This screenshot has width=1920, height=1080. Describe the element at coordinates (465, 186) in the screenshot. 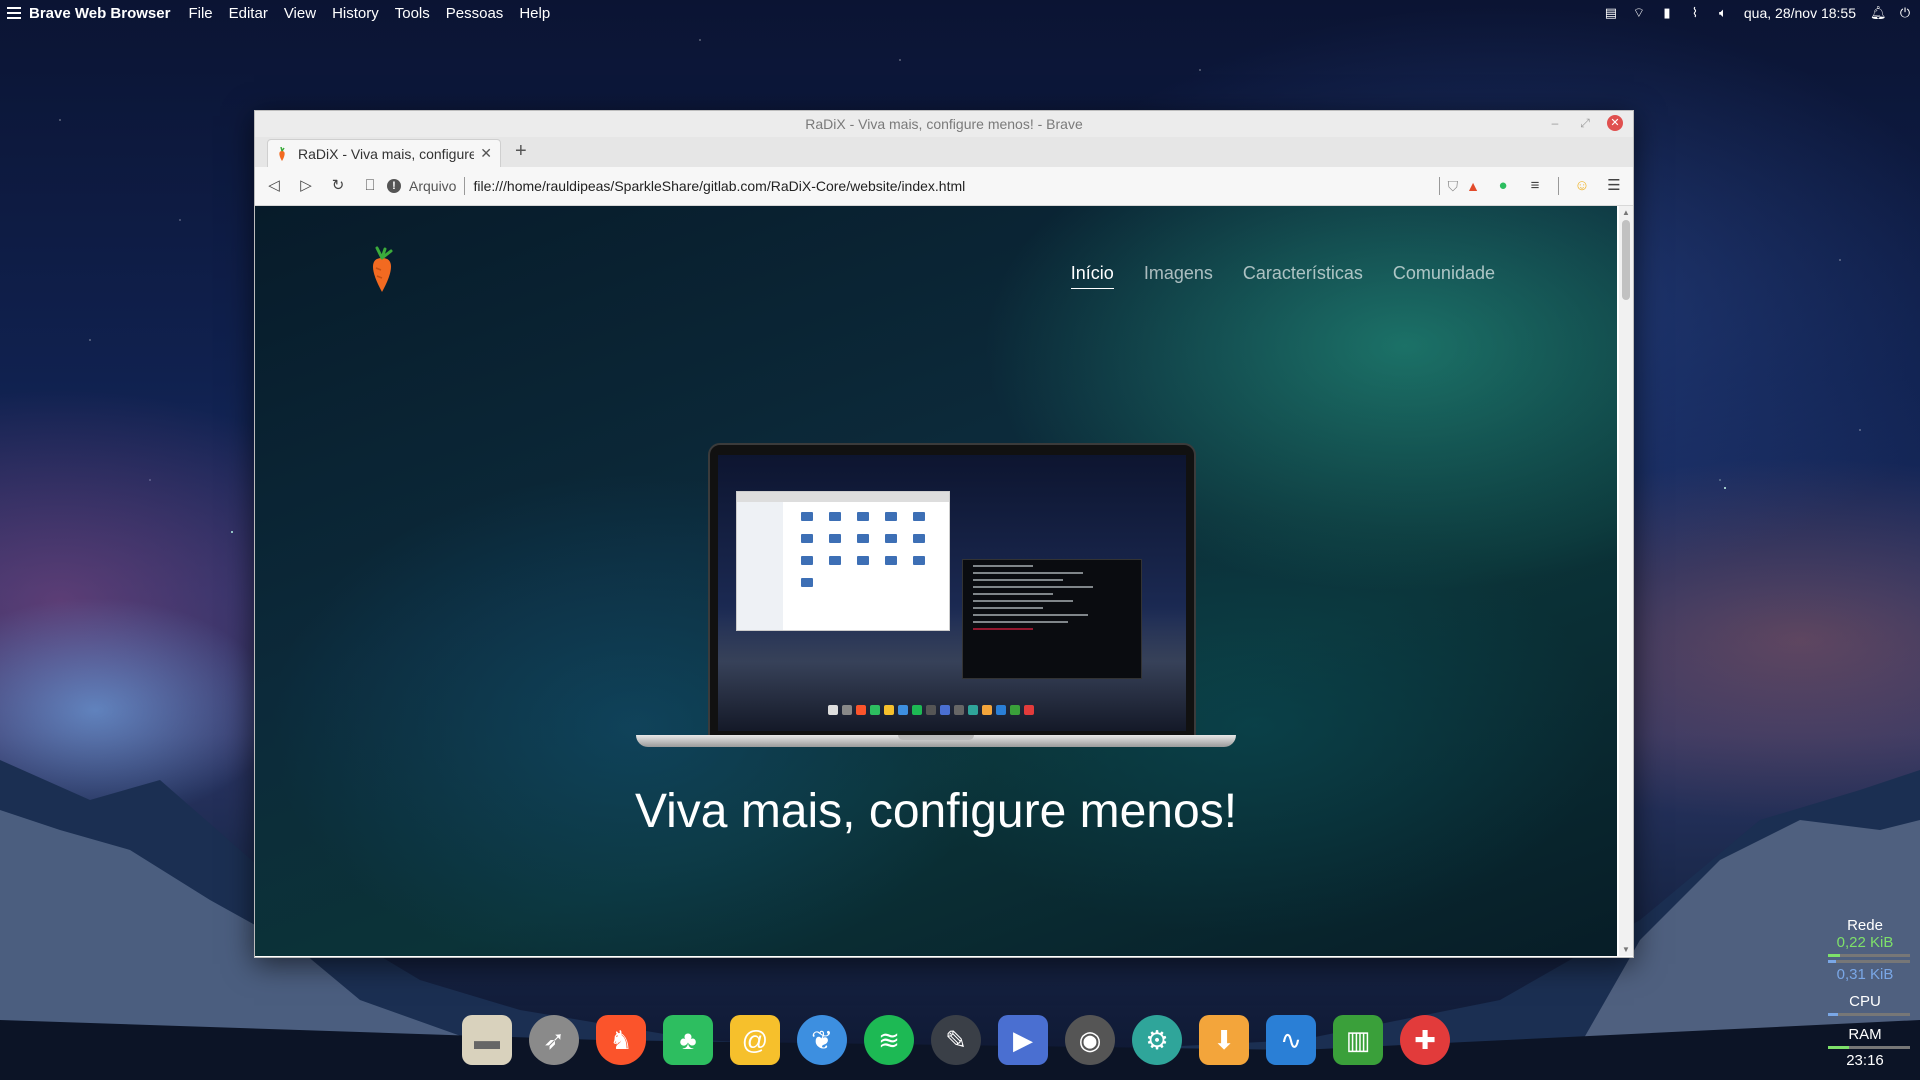

I see `url-separator` at that location.